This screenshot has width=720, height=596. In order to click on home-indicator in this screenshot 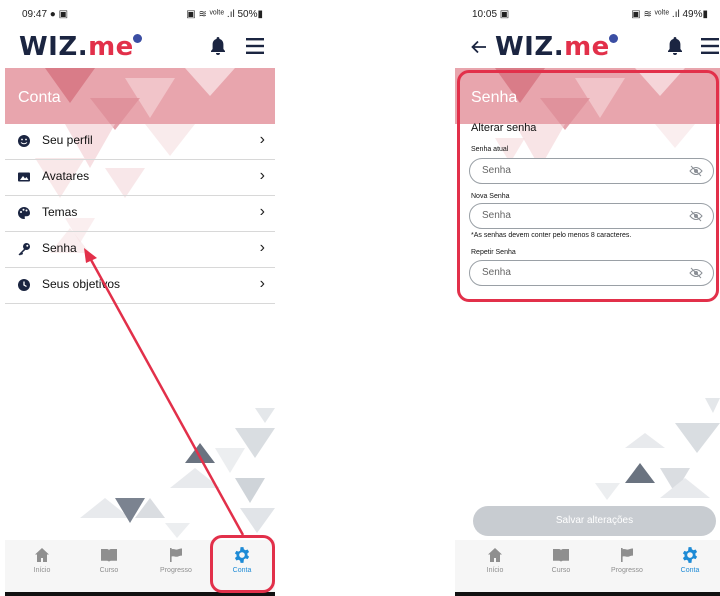, I will do `click(587, 594)`.